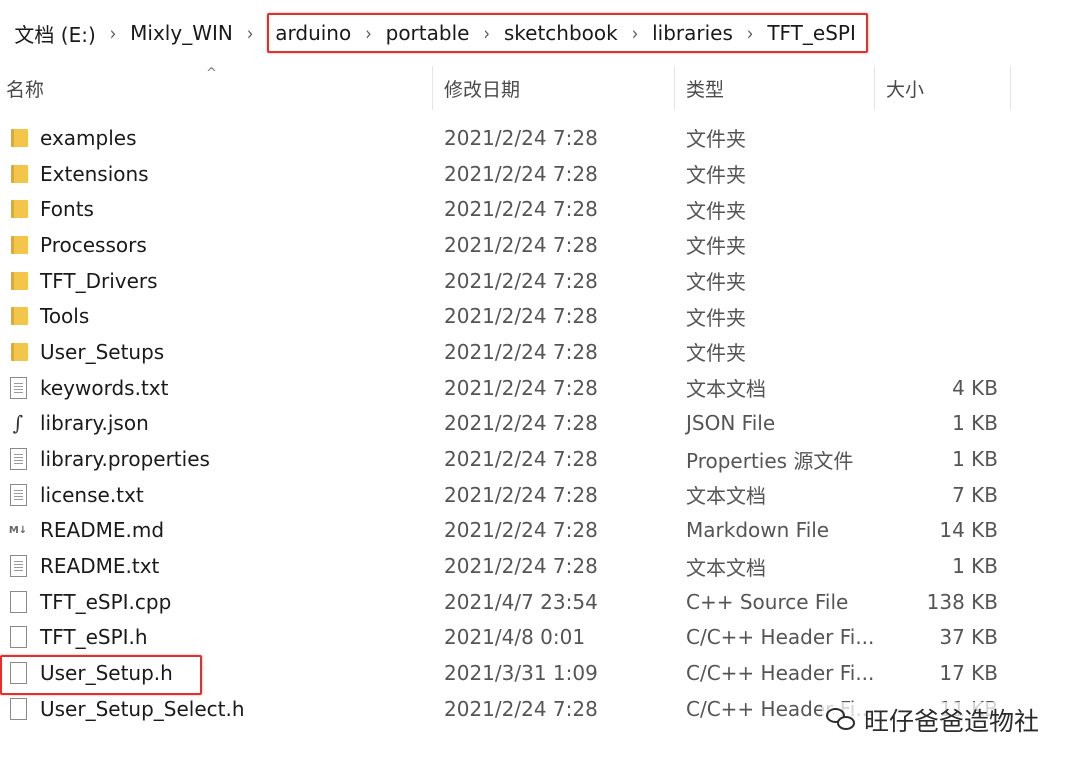  I want to click on column-header-name: 名称, so click(216, 88).